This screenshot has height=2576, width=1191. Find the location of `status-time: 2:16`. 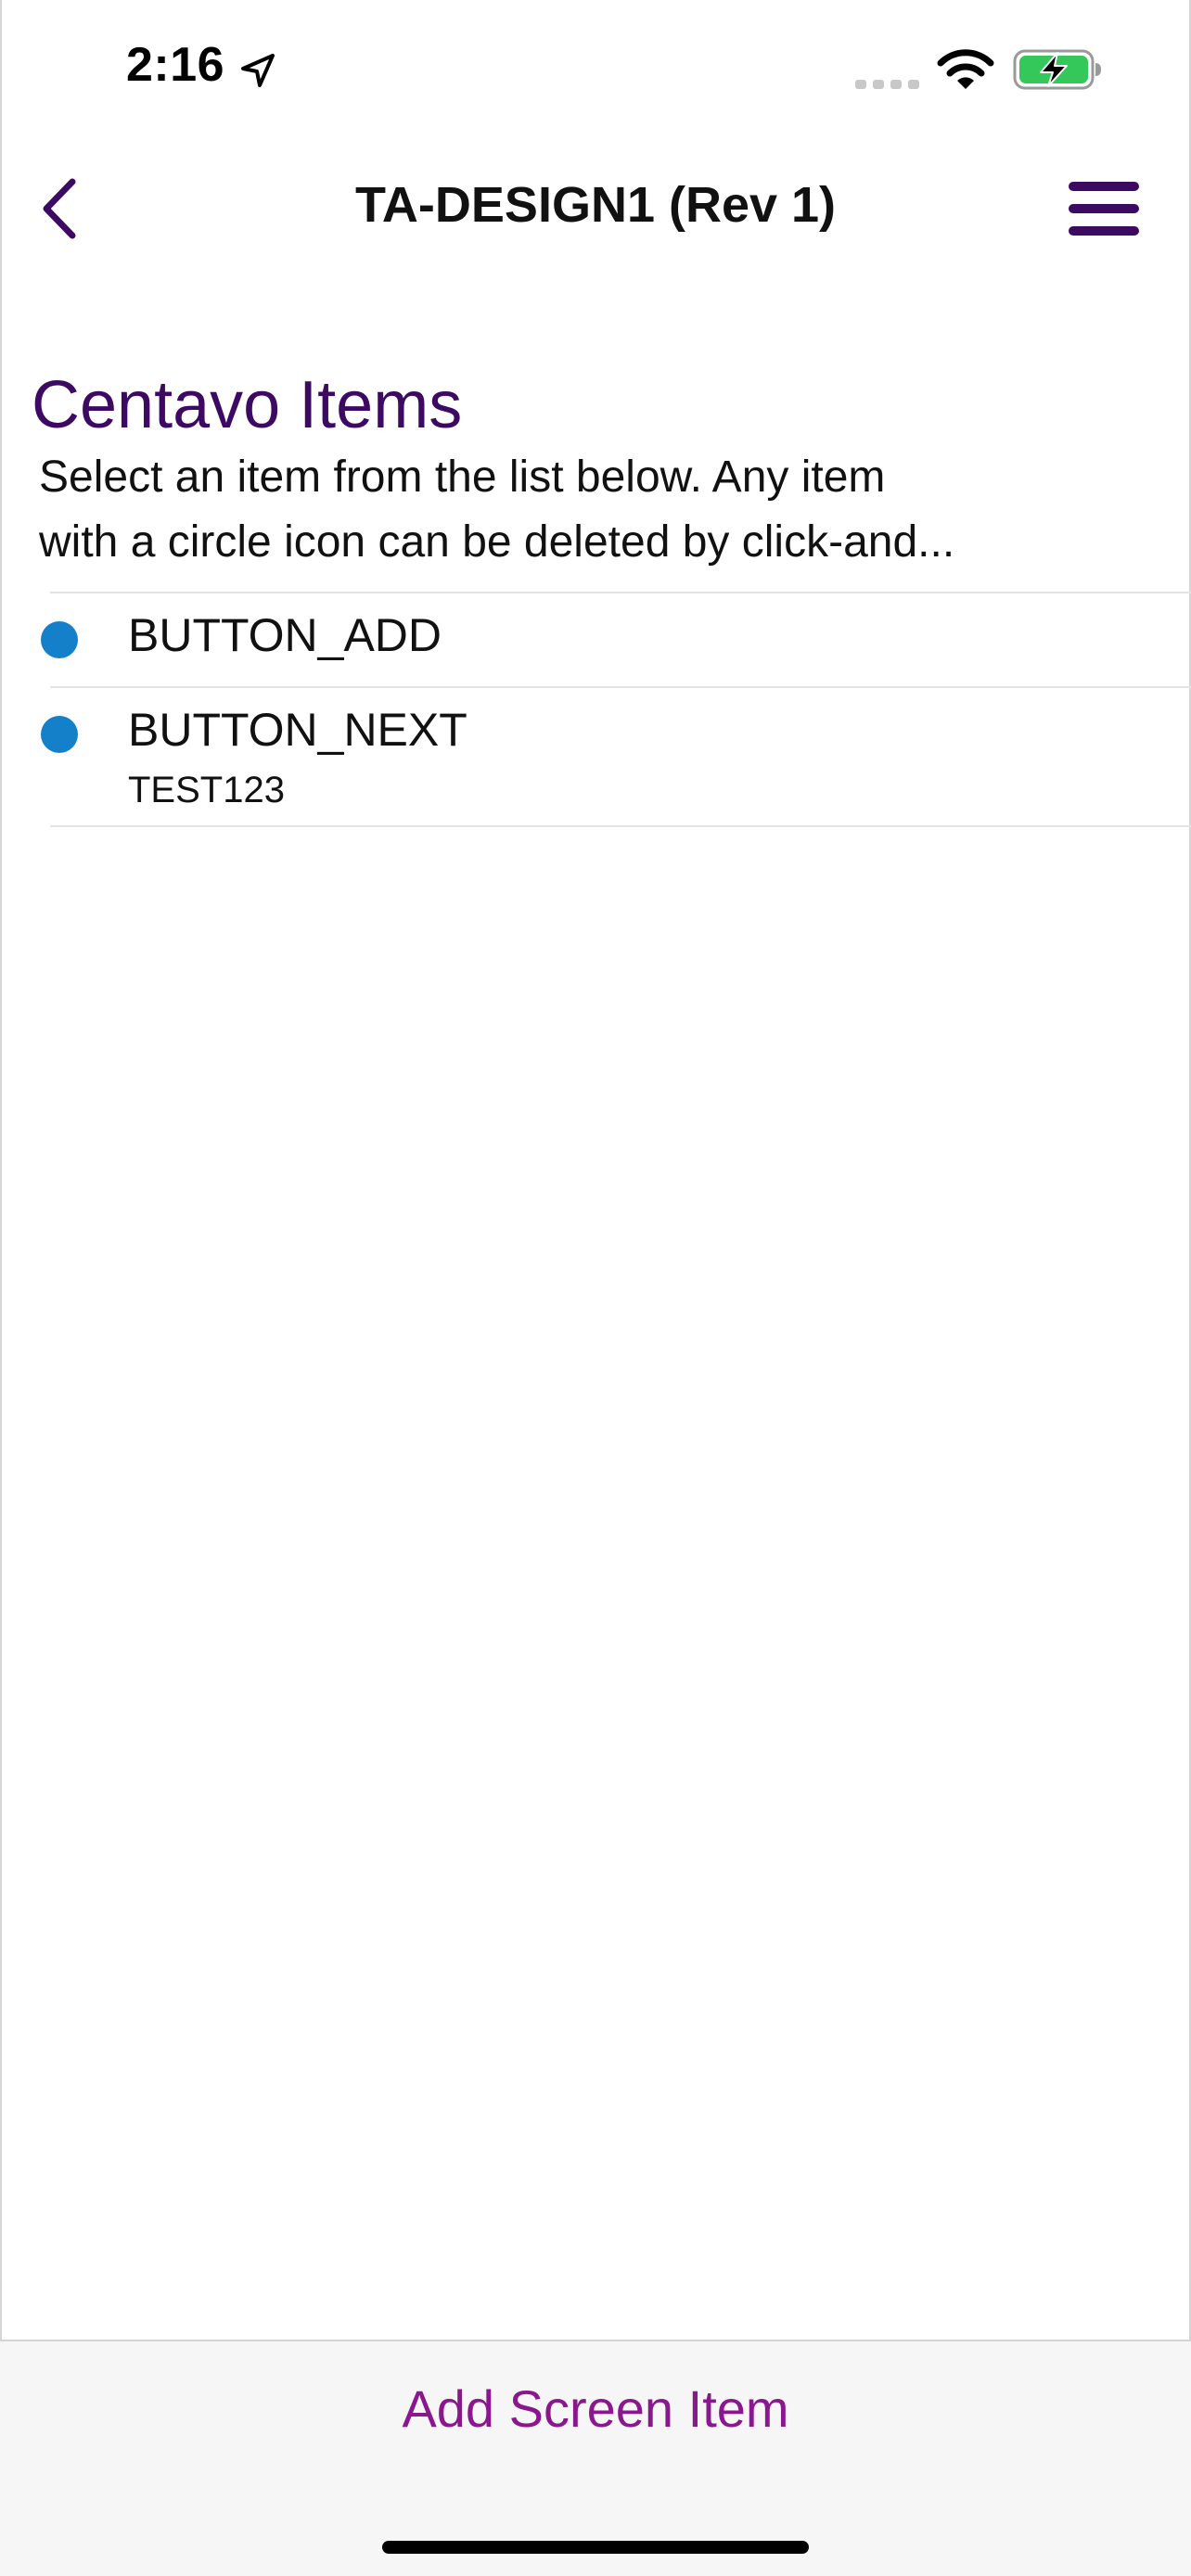

status-time: 2:16 is located at coordinates (175, 65).